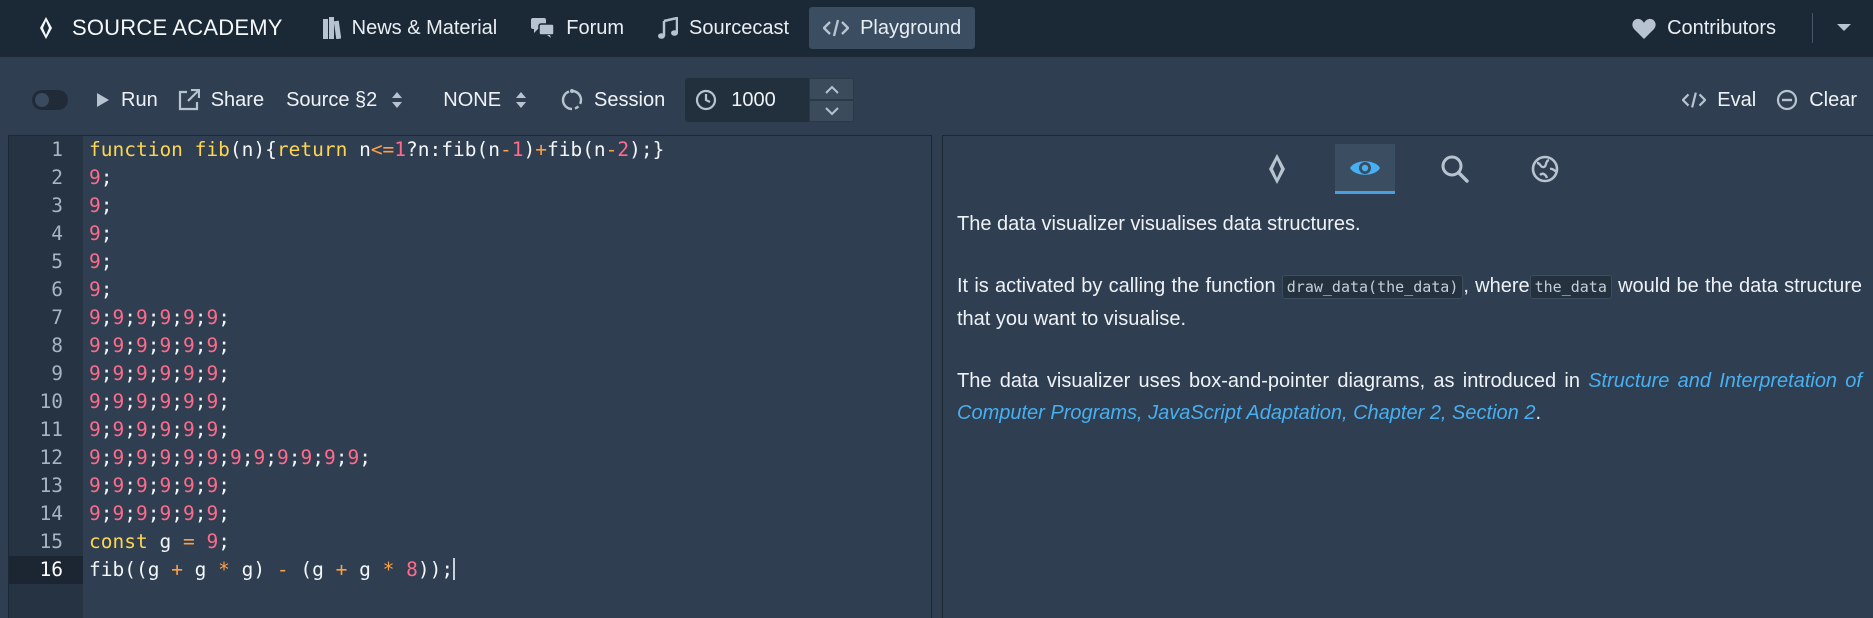 The image size is (1873, 618). What do you see at coordinates (469, 430) in the screenshot?
I see `editor-line: 11 9;9;9;9;9;9;` at bounding box center [469, 430].